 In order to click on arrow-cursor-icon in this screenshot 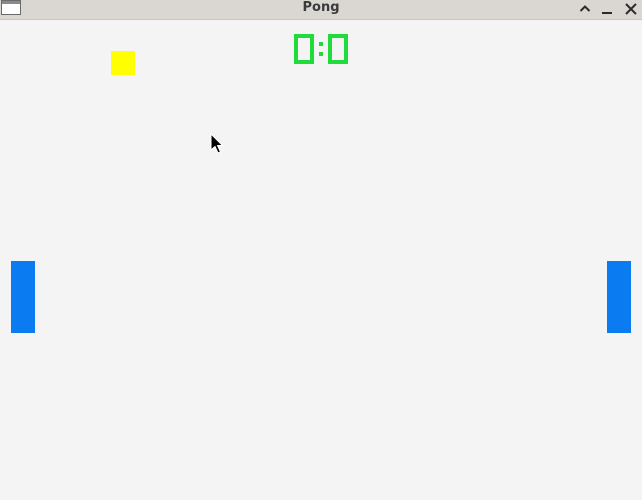, I will do `click(217, 143)`.